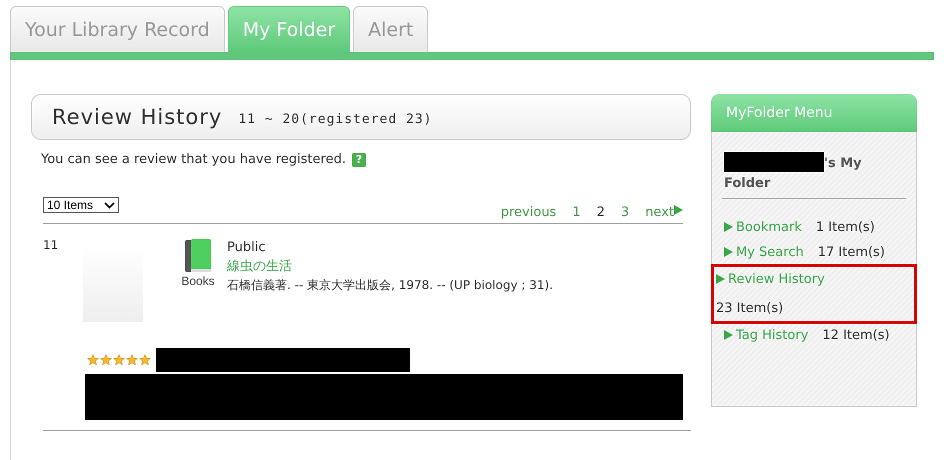 This screenshot has width=944, height=460. What do you see at coordinates (811, 279) in the screenshot?
I see `menu-link: Review History` at bounding box center [811, 279].